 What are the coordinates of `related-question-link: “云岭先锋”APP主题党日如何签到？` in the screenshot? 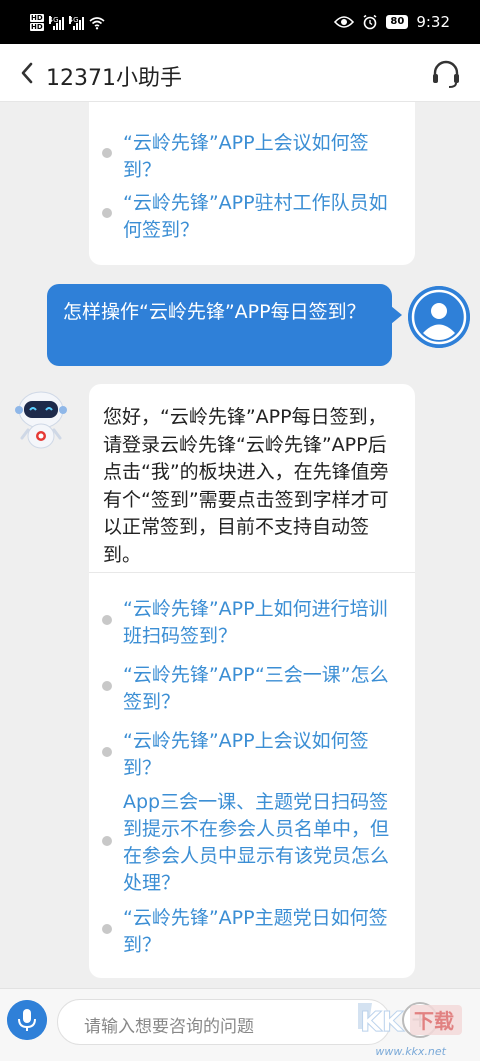 It's located at (259, 932).